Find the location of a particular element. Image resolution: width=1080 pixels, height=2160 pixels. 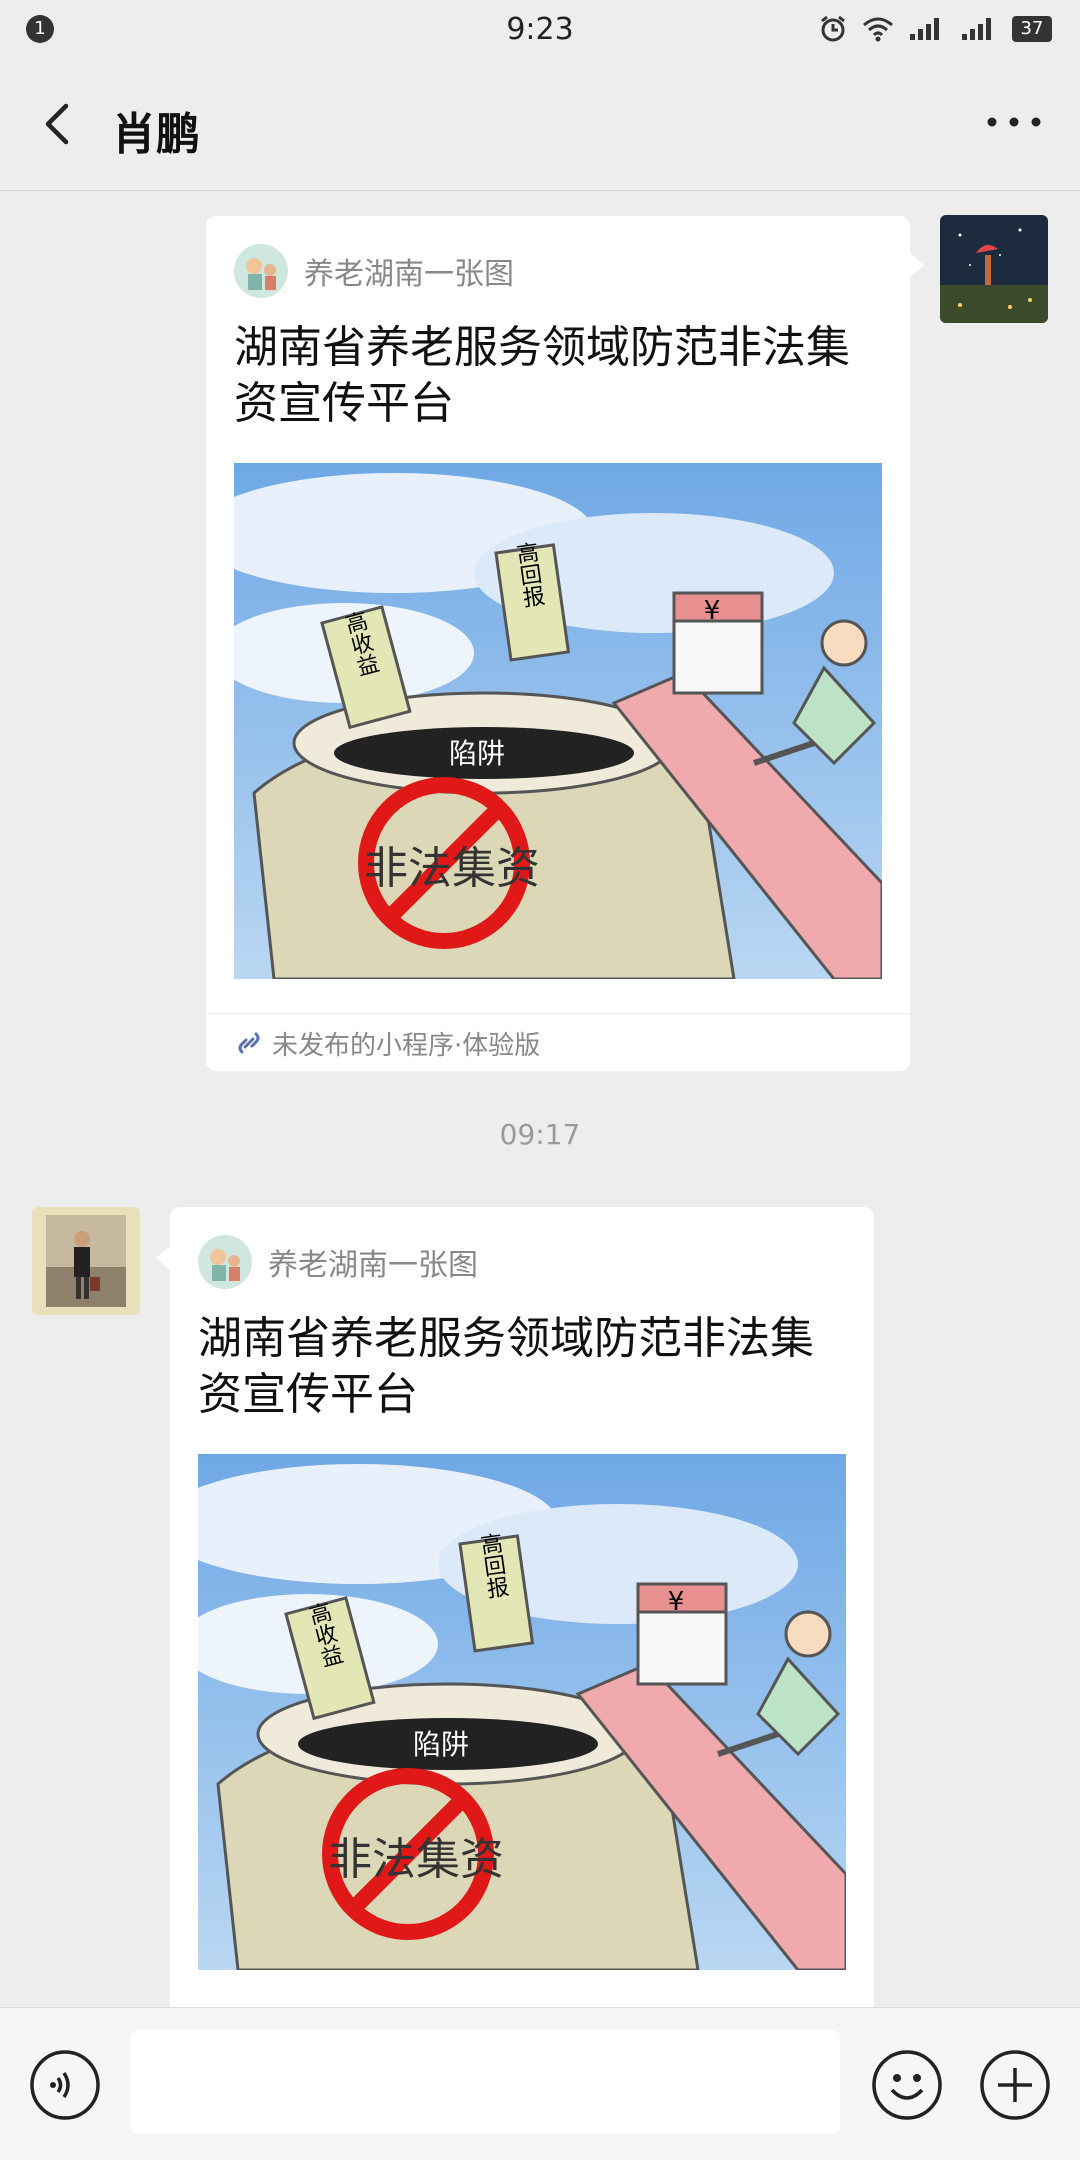

contact-avatar is located at coordinates (86, 1261).